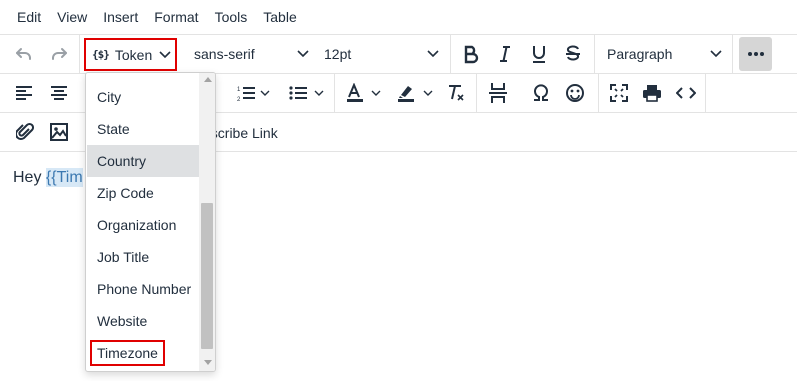  I want to click on insert-image-button, so click(59, 132).